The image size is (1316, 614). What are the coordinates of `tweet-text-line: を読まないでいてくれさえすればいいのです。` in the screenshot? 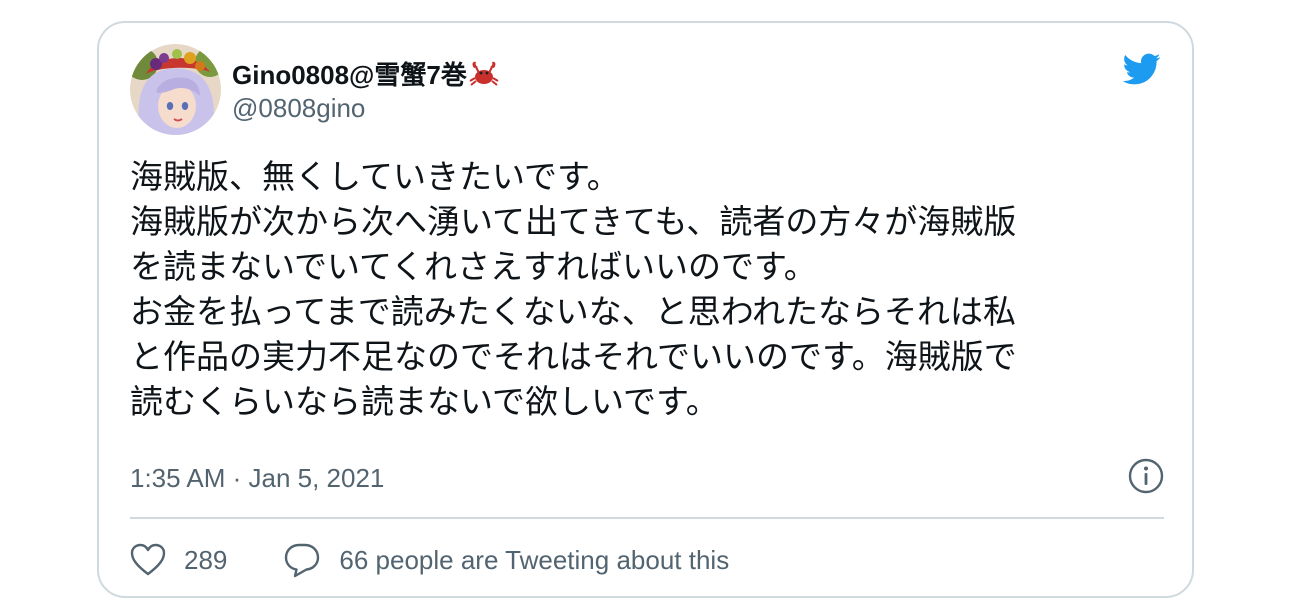 It's located at (473, 266).